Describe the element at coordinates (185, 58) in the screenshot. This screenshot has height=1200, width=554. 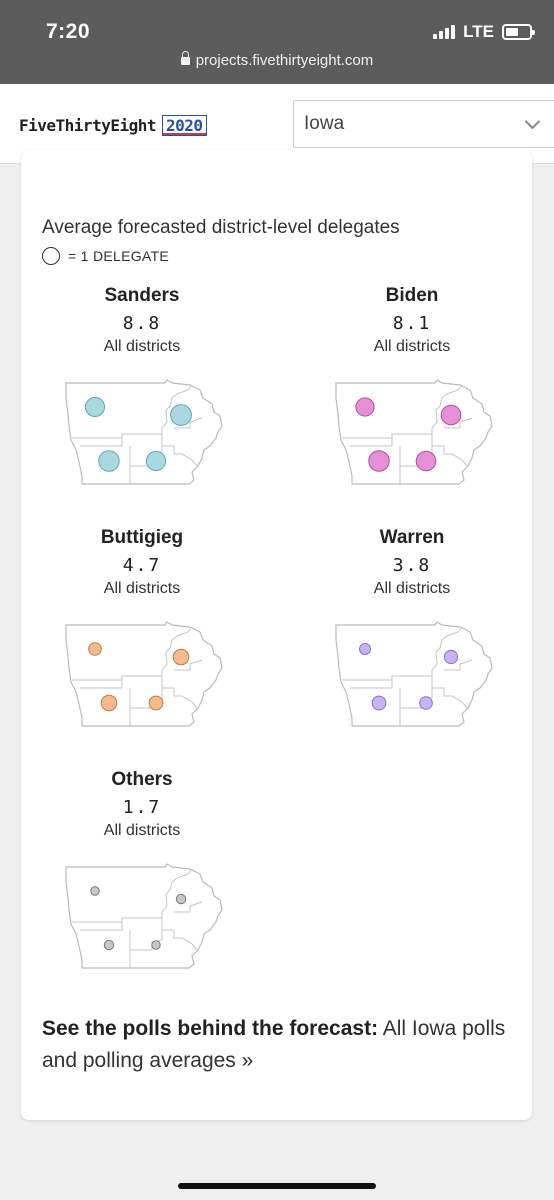
I see `lock-icon` at that location.